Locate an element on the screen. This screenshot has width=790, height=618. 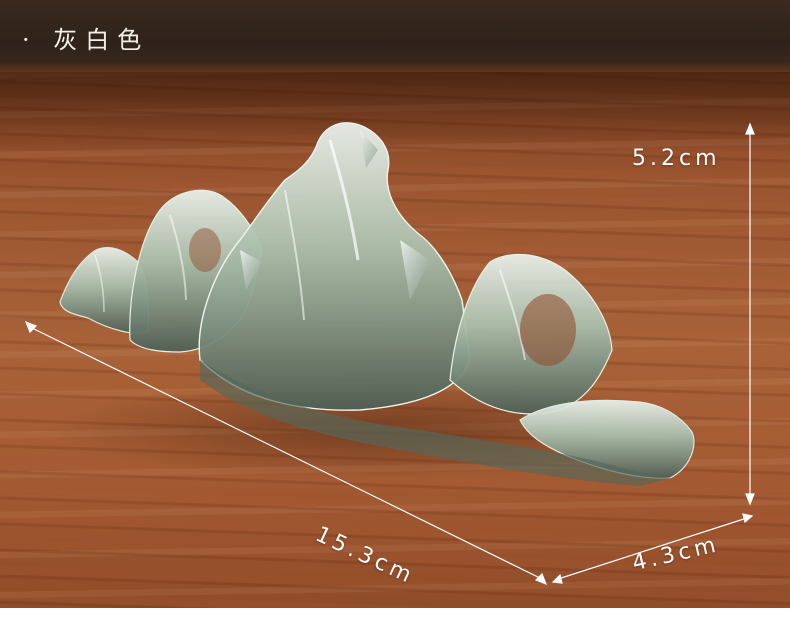
height-guide is located at coordinates (750, 314).